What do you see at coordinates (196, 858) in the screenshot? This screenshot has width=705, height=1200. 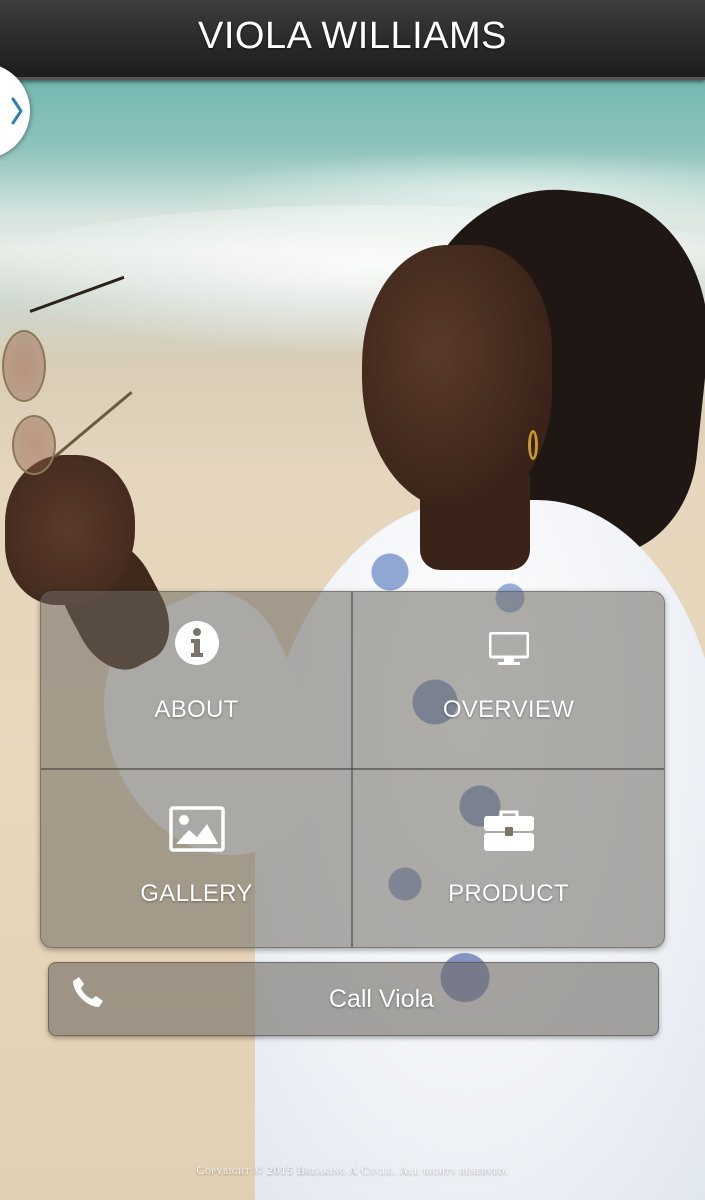 I see `gallery-tile: GALLERY` at bounding box center [196, 858].